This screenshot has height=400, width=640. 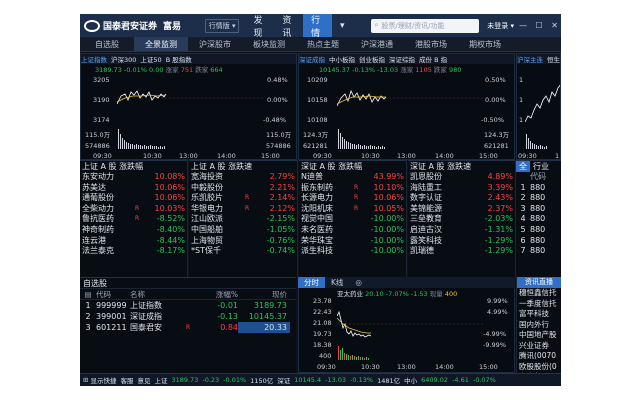 What do you see at coordinates (150, 59) in the screenshot?
I see `sh-tab-50: 上证50` at bounding box center [150, 59].